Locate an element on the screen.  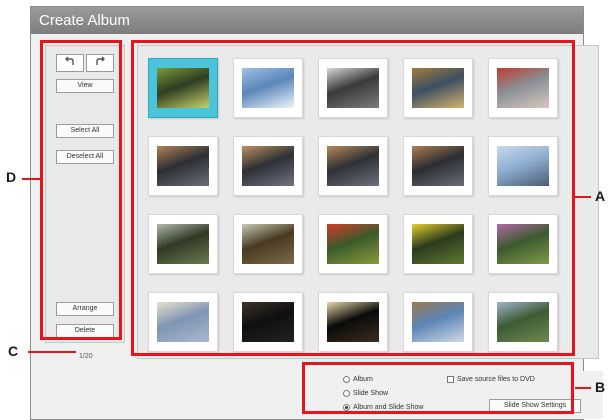
window-title: Create Album is located at coordinates (307, 20).